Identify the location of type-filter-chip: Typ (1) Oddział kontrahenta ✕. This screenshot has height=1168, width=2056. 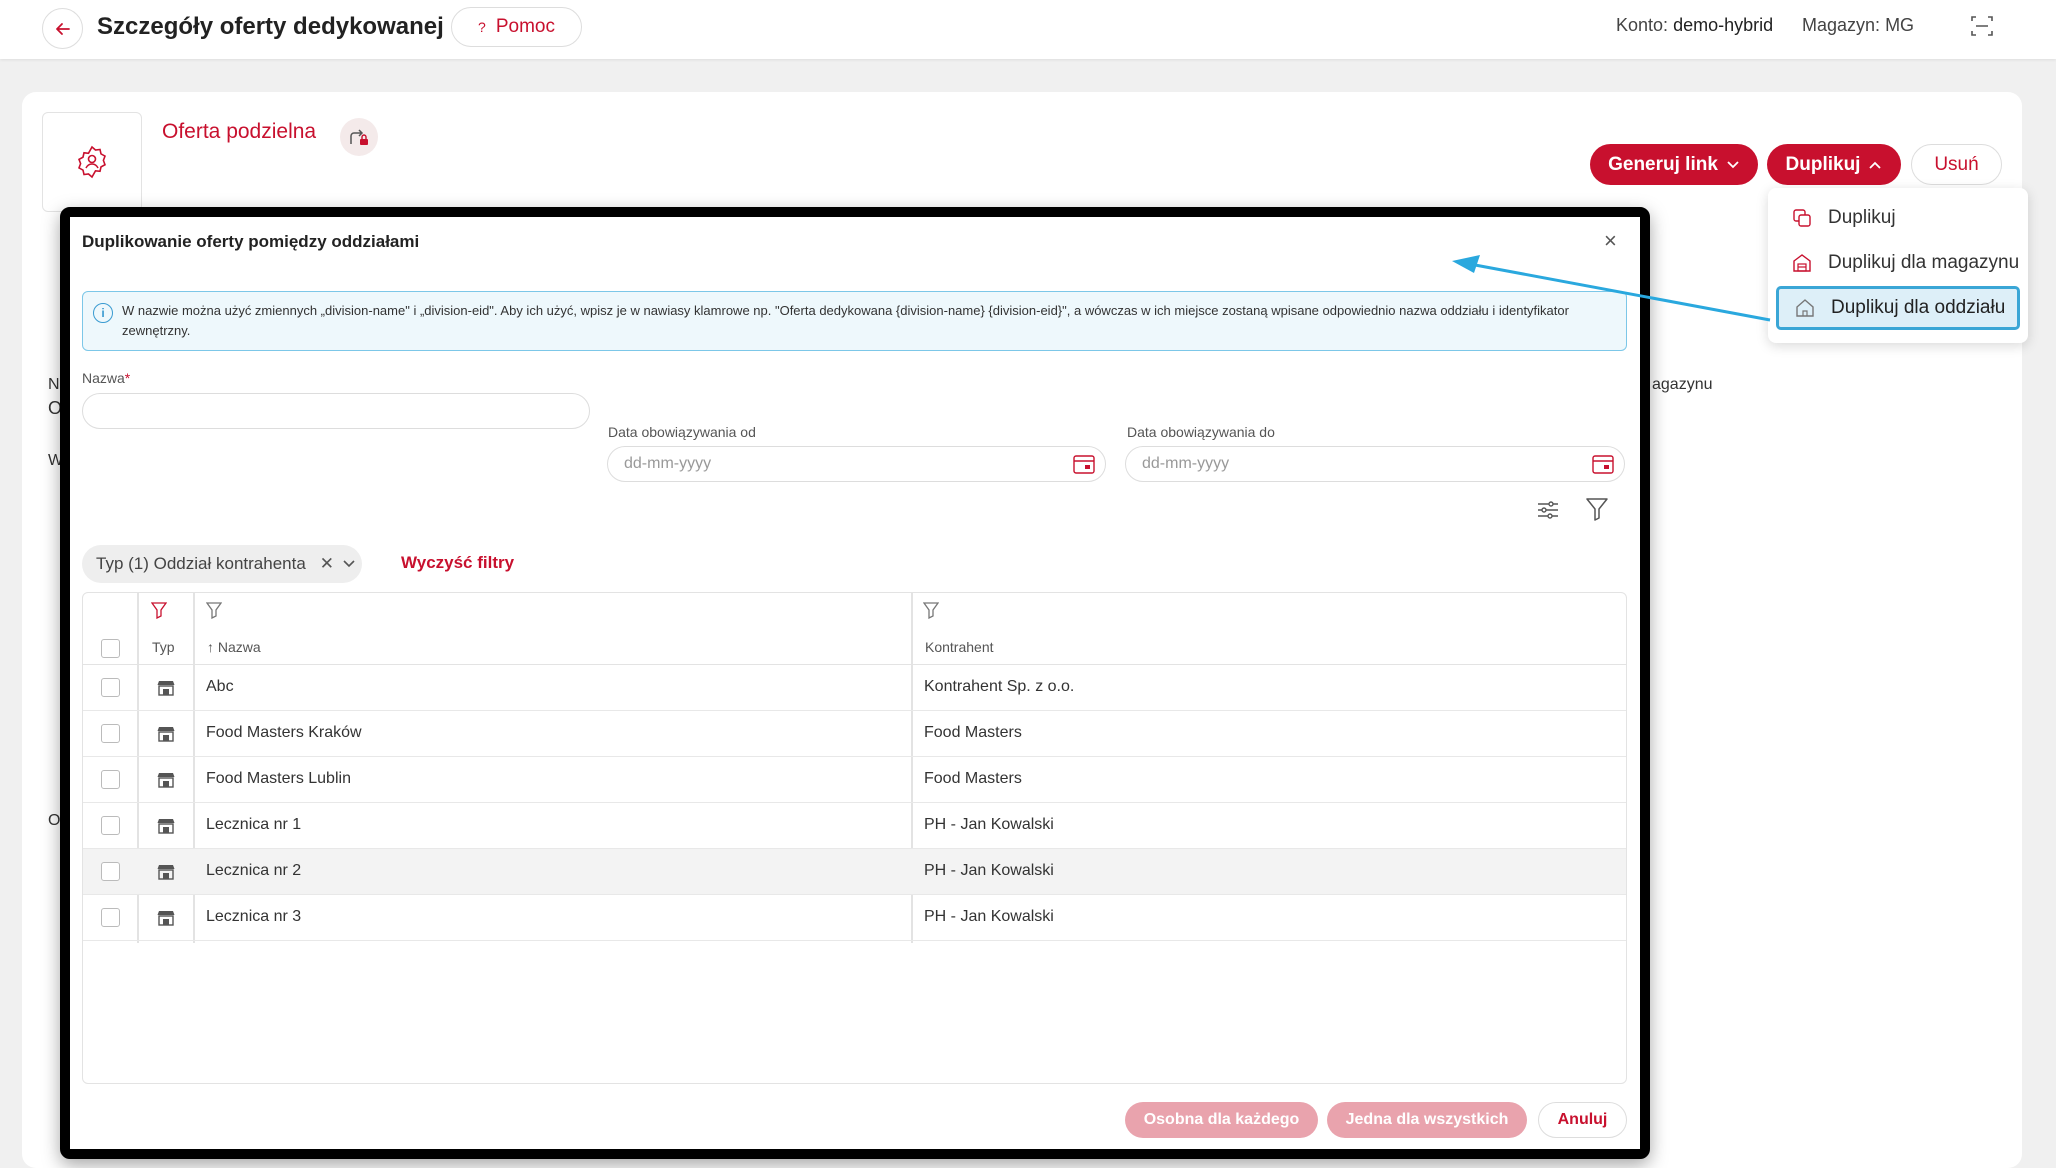
(222, 564).